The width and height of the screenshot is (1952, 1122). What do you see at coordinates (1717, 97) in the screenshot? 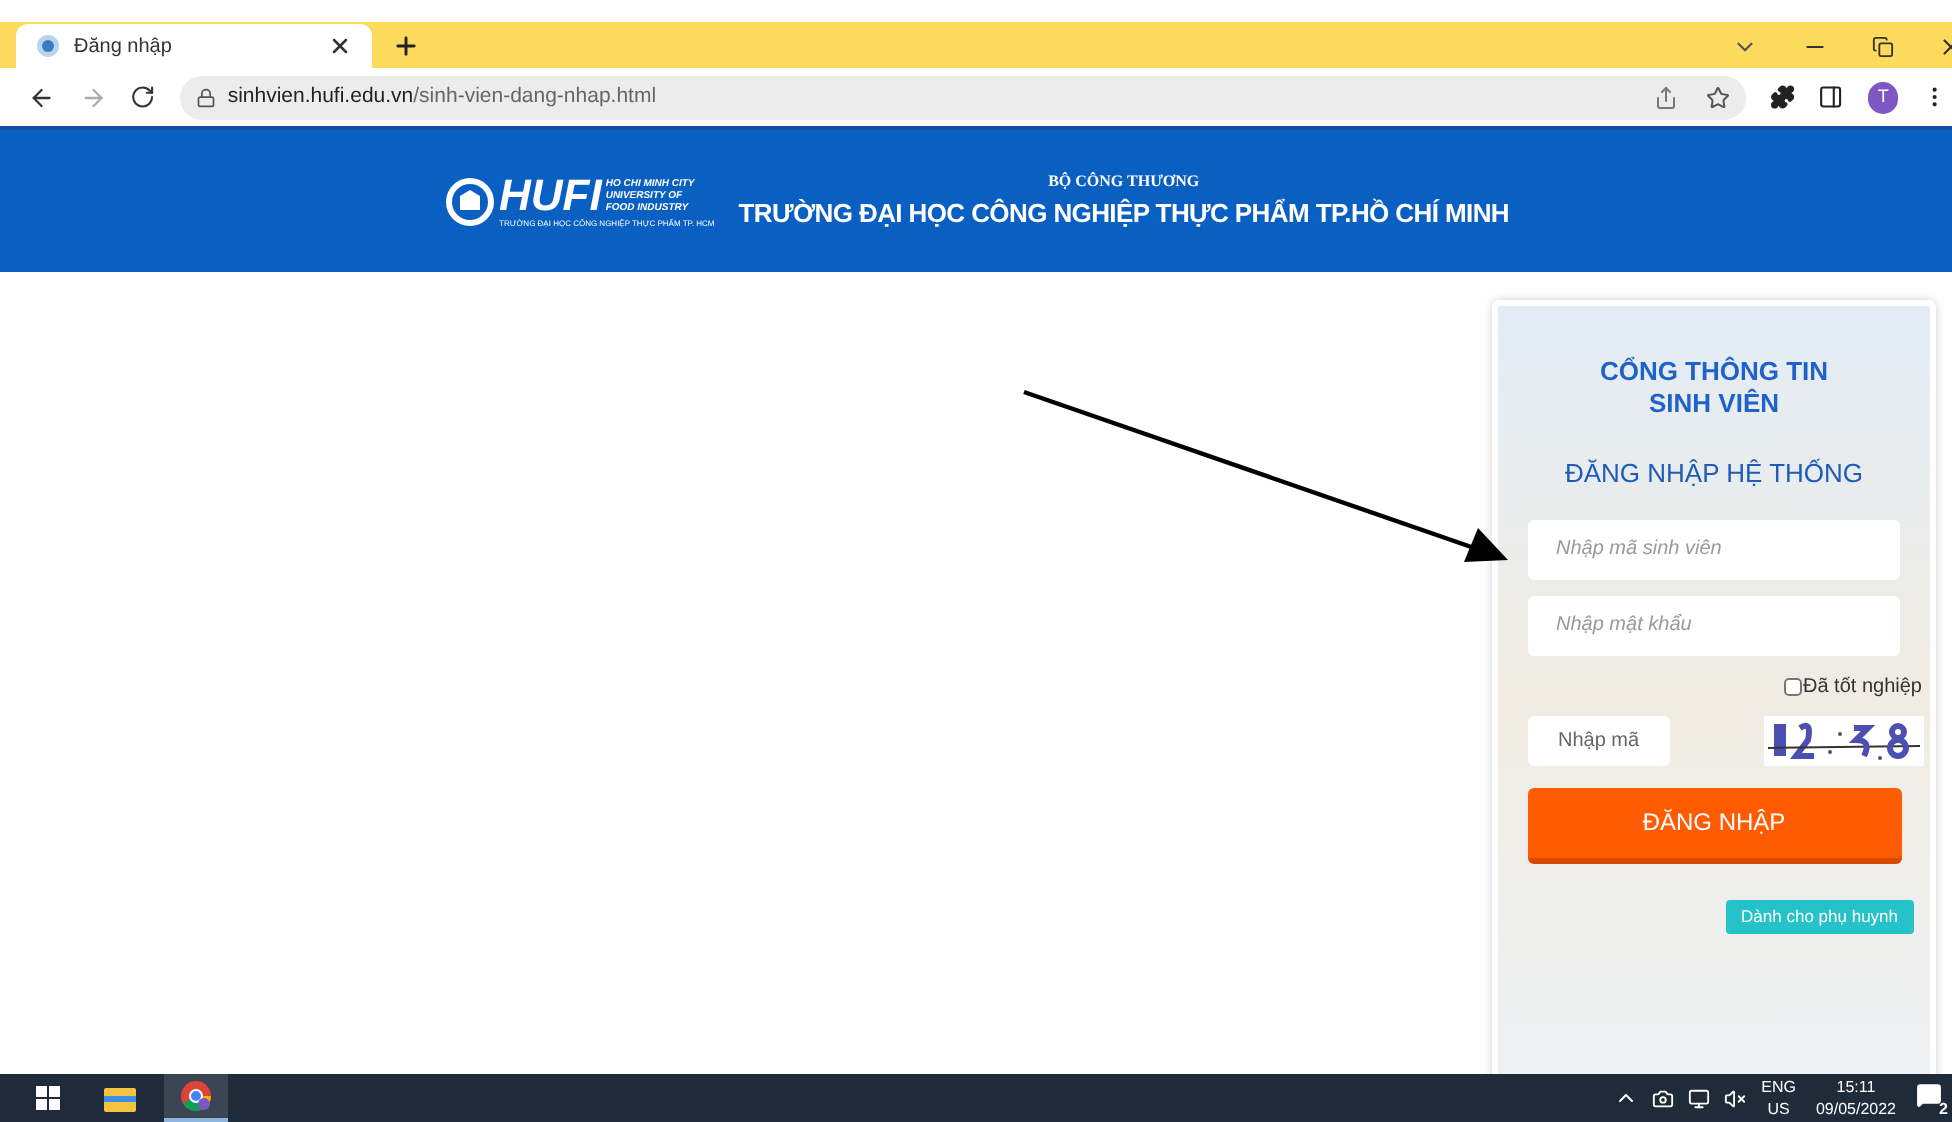
I see `bookmark-star-icon` at bounding box center [1717, 97].